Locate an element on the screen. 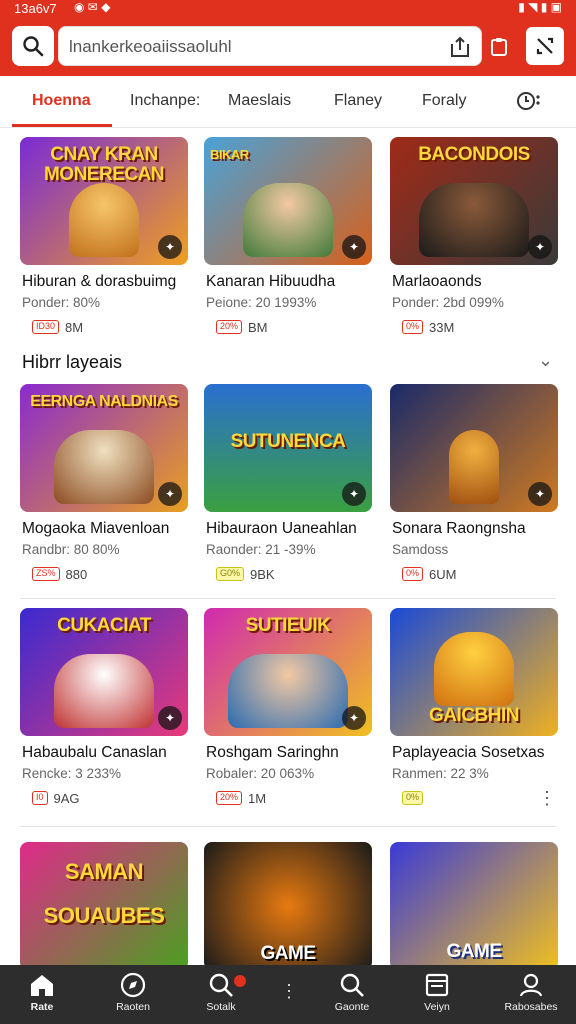 This screenshot has height=1024, width=576. nav-home: Rate is located at coordinates (43, 992).